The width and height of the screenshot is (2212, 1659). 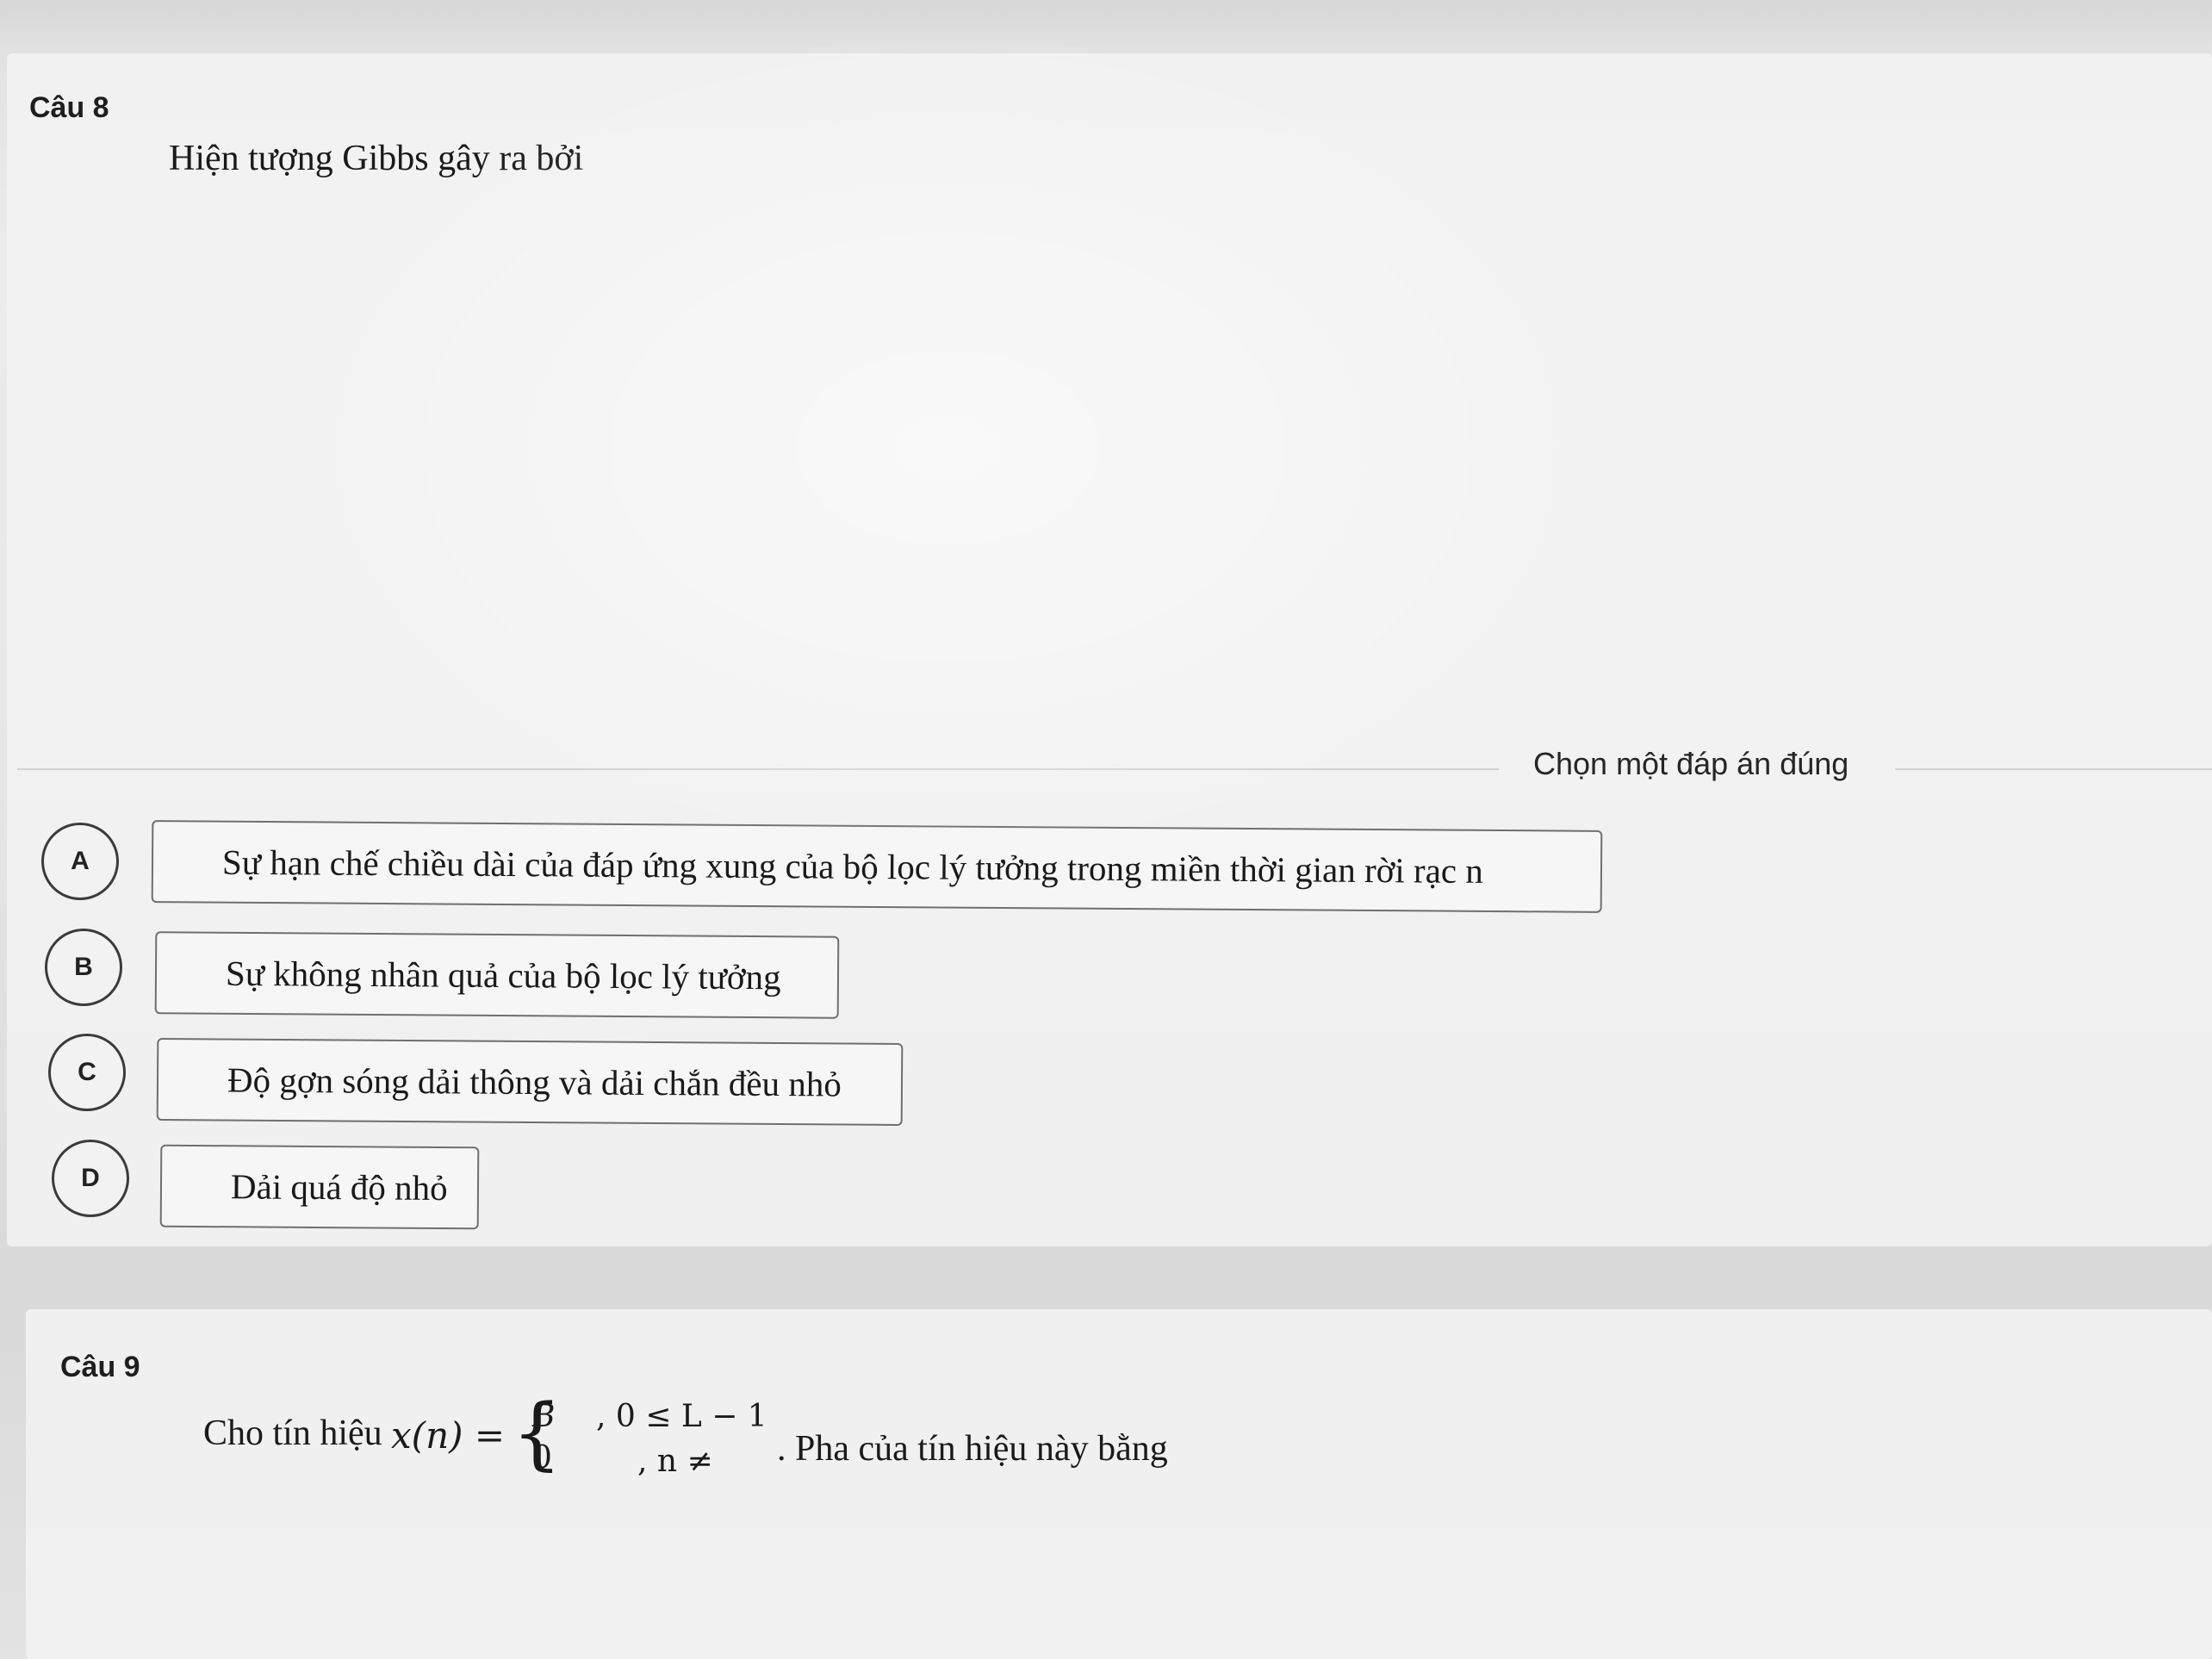 What do you see at coordinates (1691, 763) in the screenshot?
I see `instruction-text: Chọn một đáp án đúng` at bounding box center [1691, 763].